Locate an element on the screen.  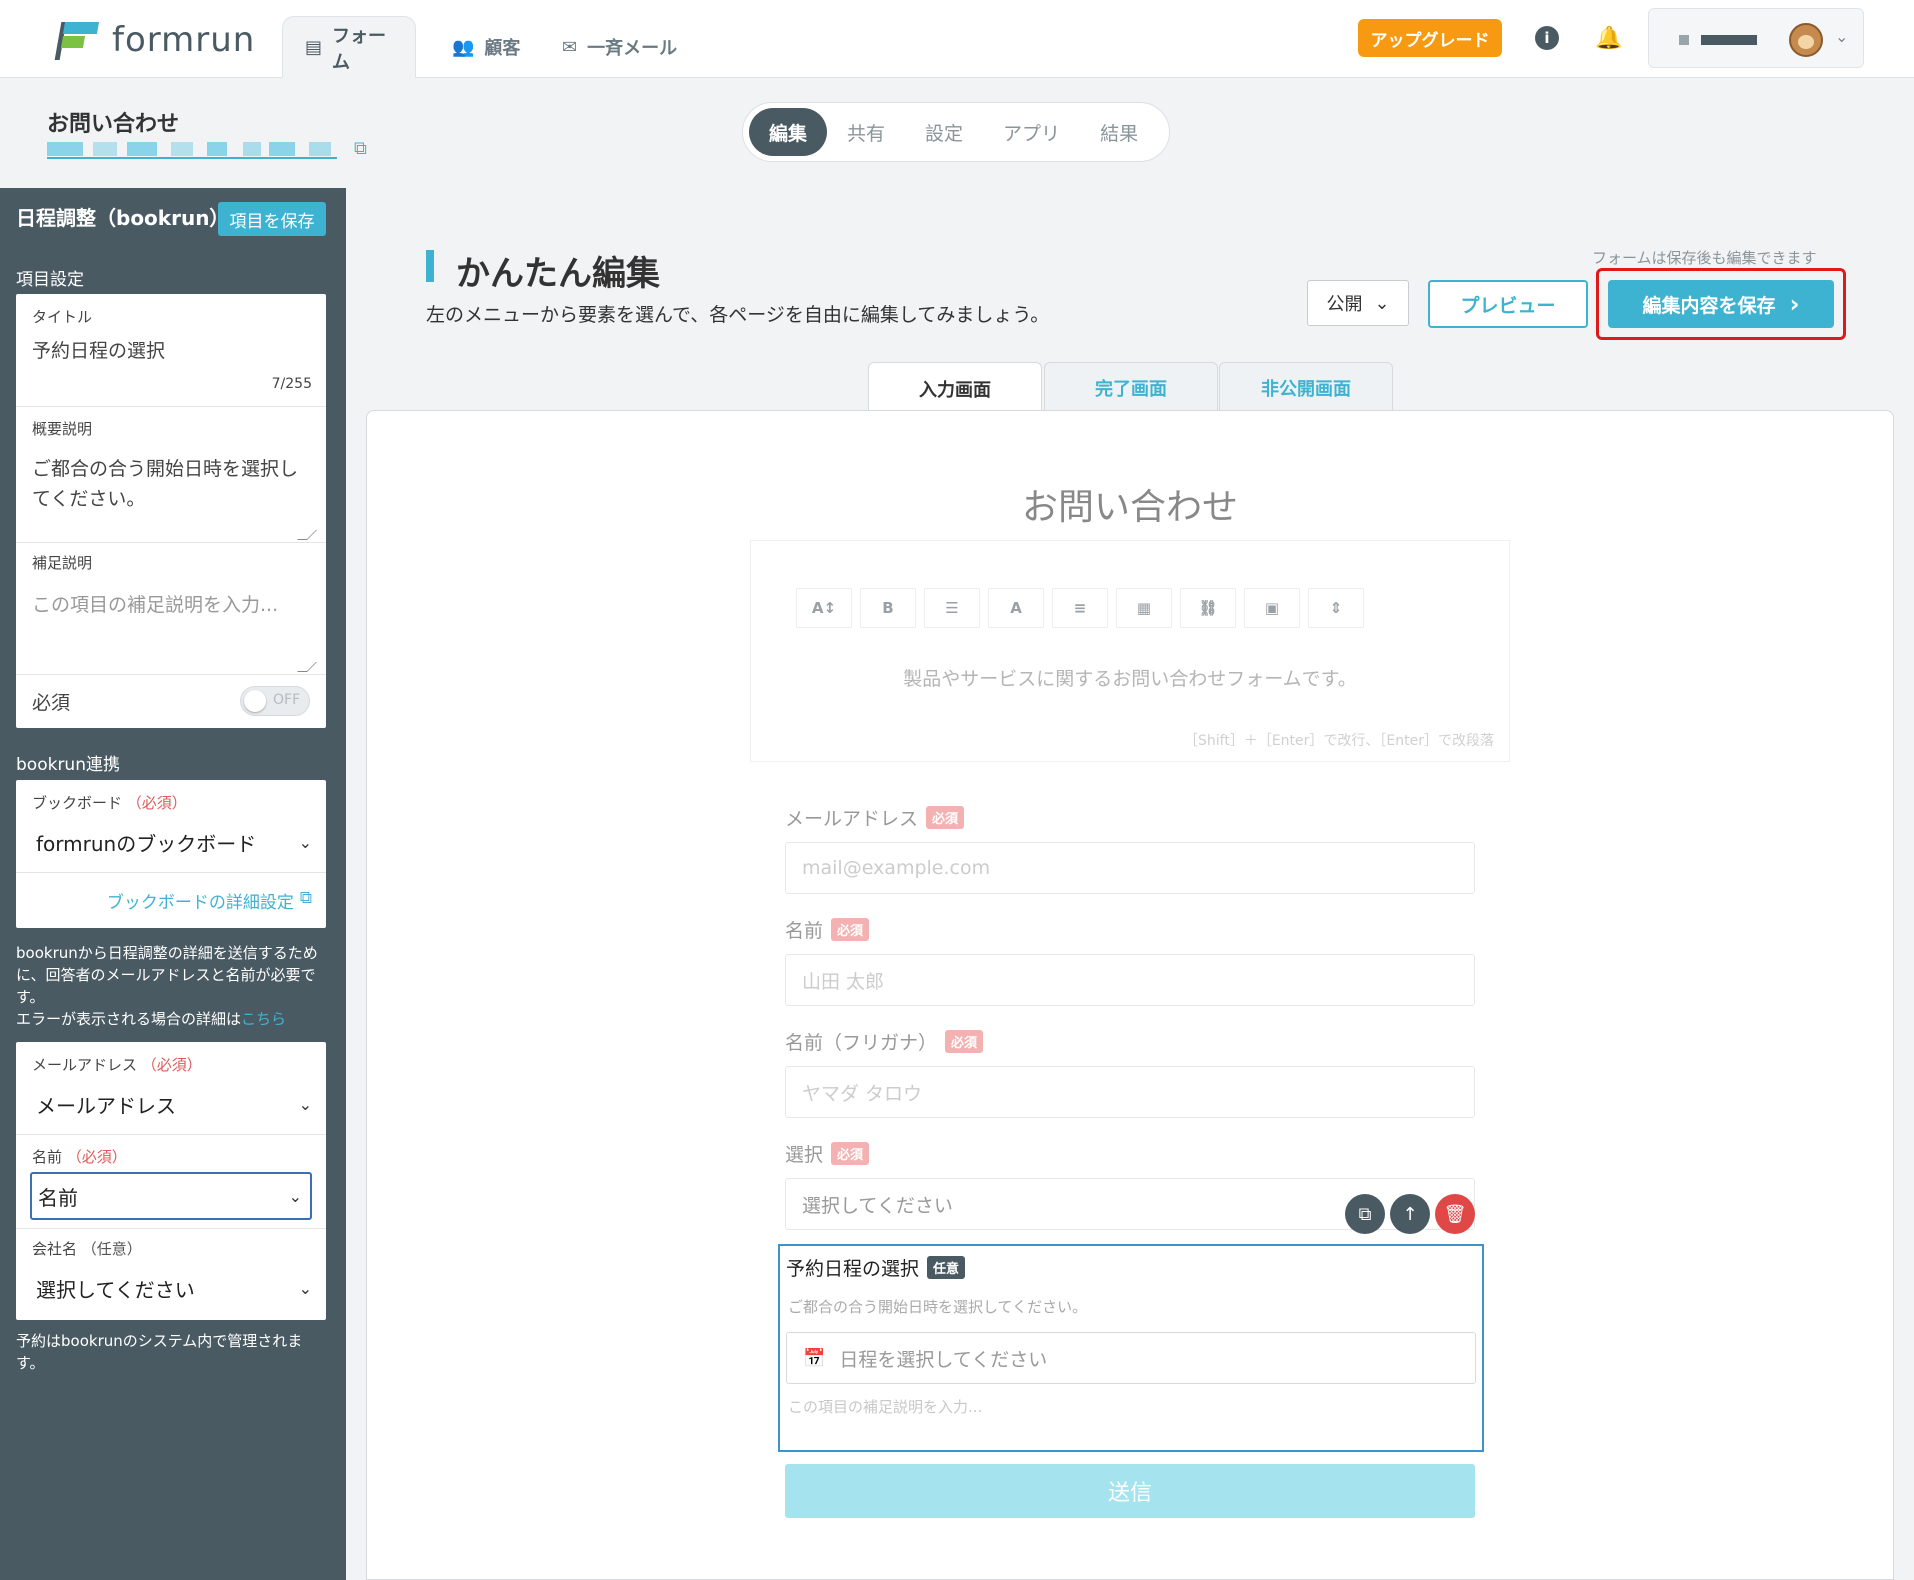
required-marker: （必須） is located at coordinates (171, 1065).